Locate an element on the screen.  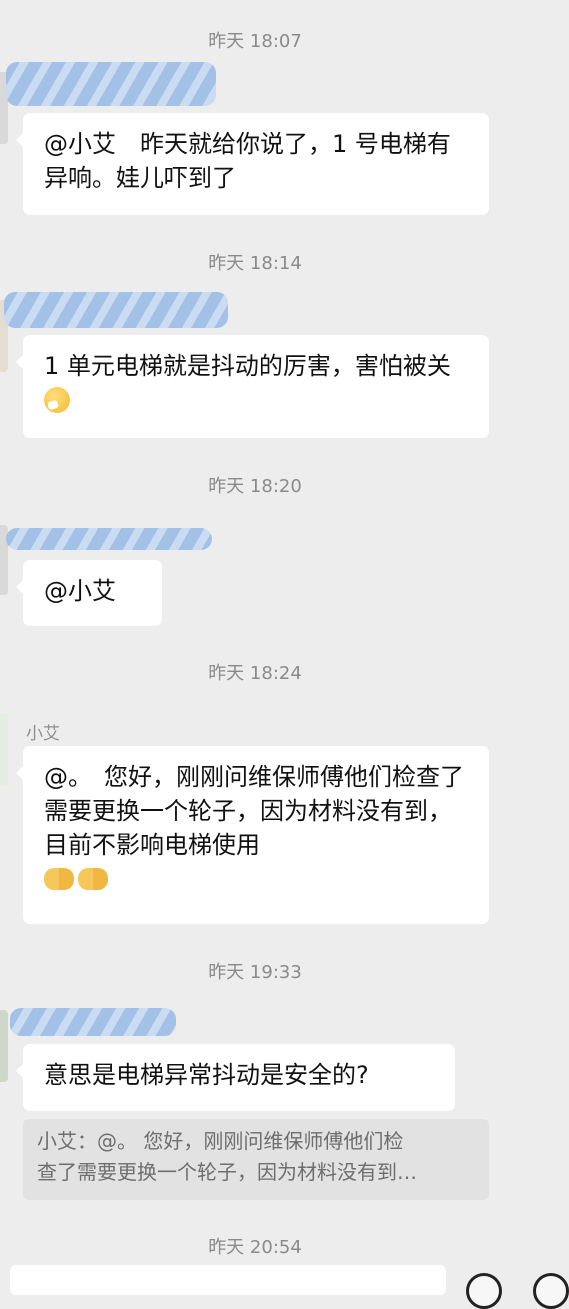
timestamp: 昨天 18:20 is located at coordinates (255, 486).